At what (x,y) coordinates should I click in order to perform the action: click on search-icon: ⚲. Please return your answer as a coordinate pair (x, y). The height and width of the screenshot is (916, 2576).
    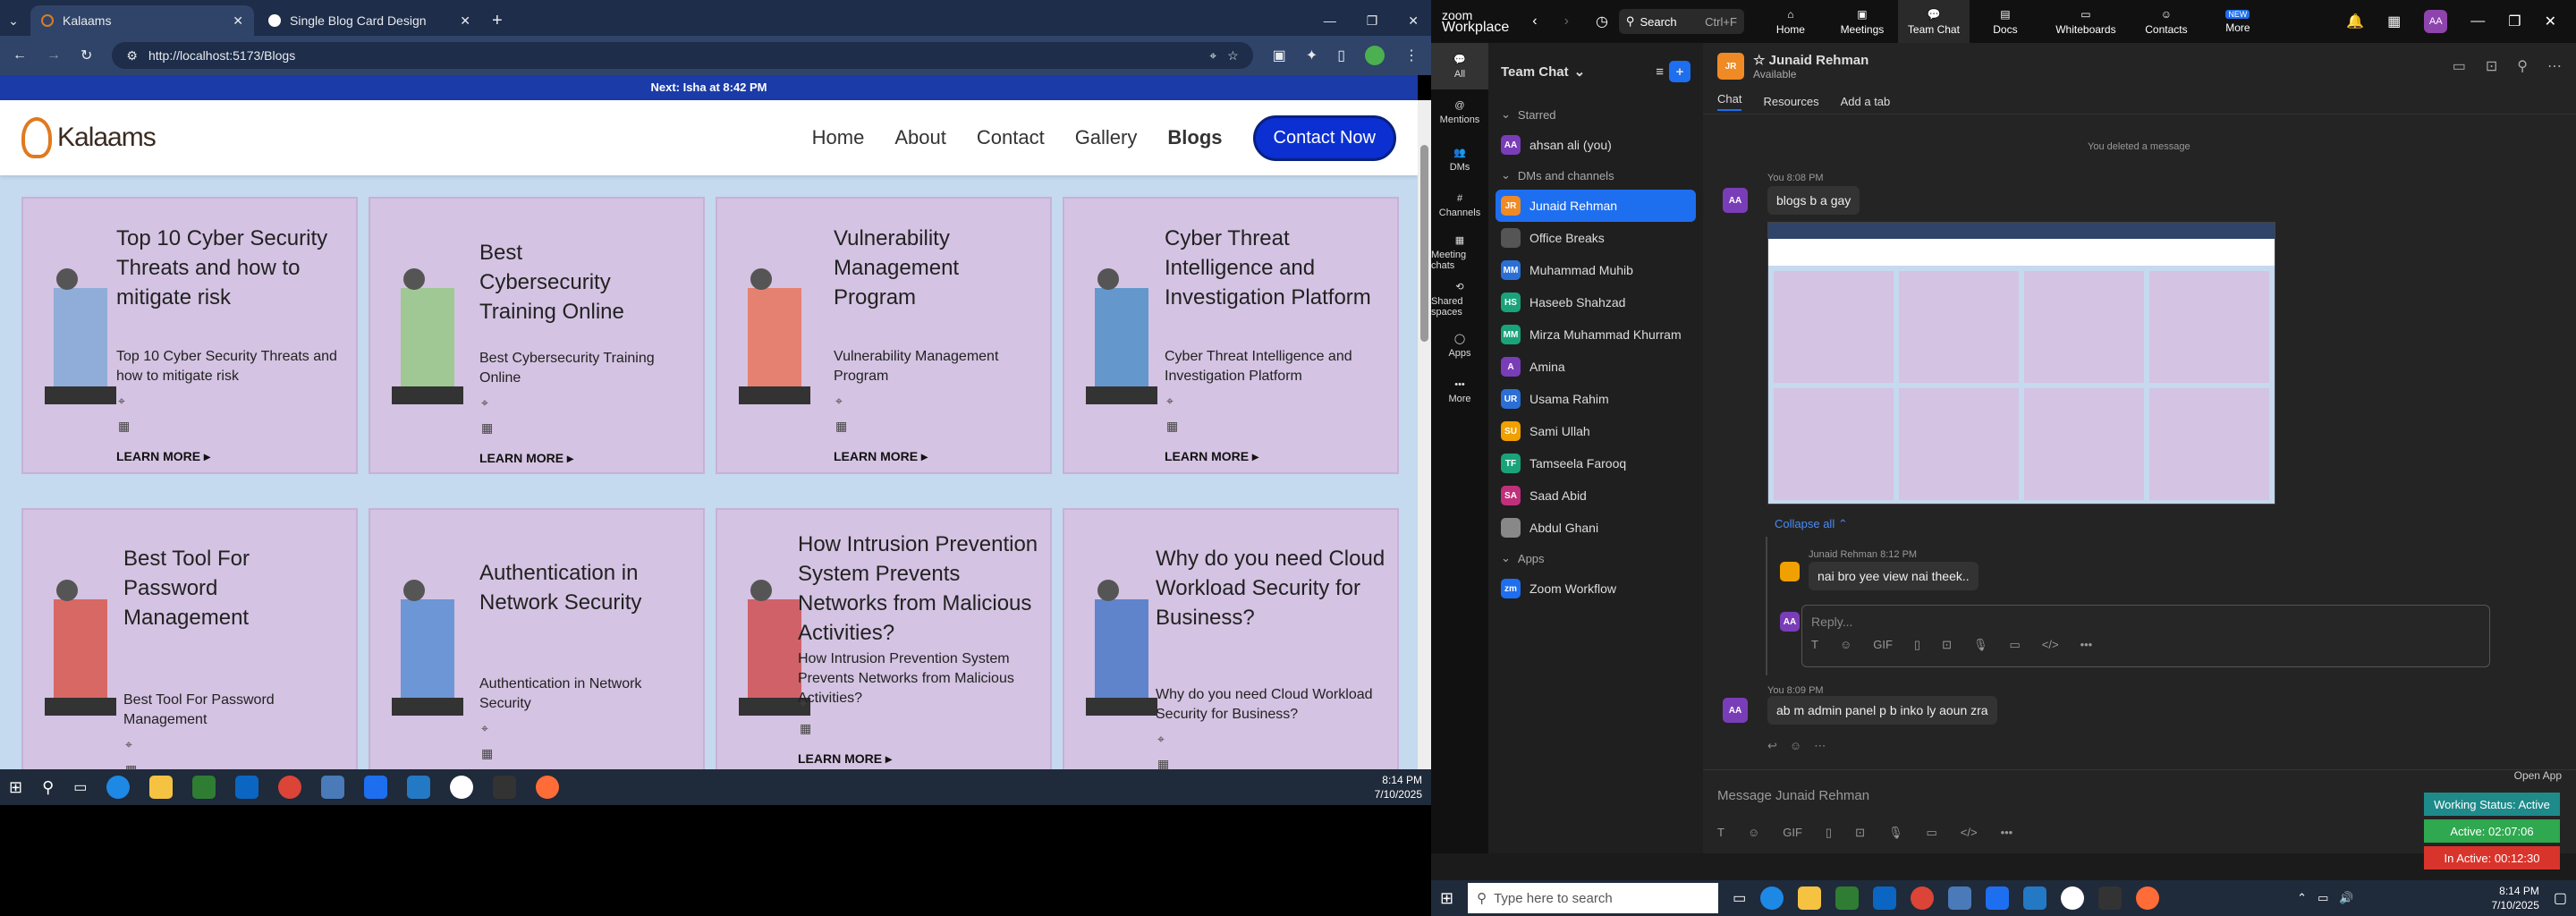
    Looking at the image, I should click on (48, 787).